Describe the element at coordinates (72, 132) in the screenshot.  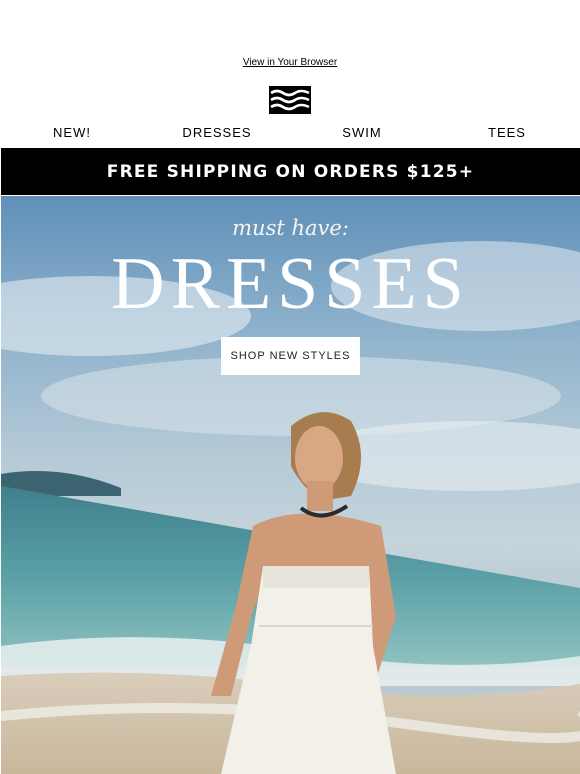
I see `nav-item-new: NEW!` at that location.